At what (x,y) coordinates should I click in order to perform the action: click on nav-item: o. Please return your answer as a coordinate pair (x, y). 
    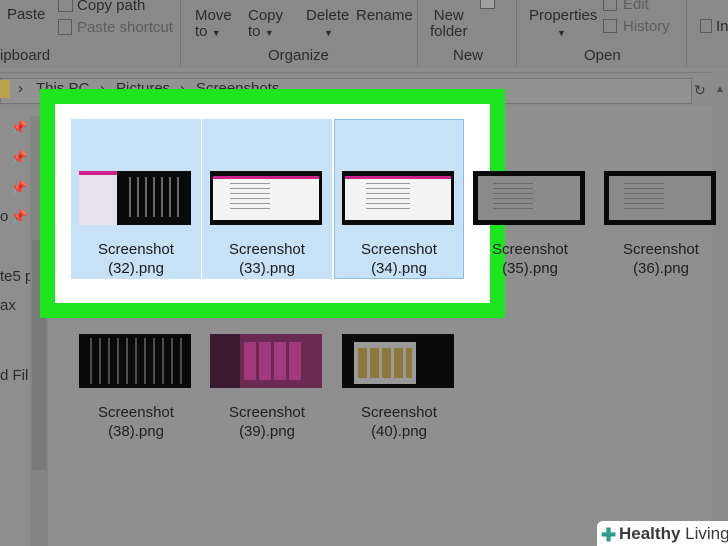
    Looking at the image, I should click on (4, 216).